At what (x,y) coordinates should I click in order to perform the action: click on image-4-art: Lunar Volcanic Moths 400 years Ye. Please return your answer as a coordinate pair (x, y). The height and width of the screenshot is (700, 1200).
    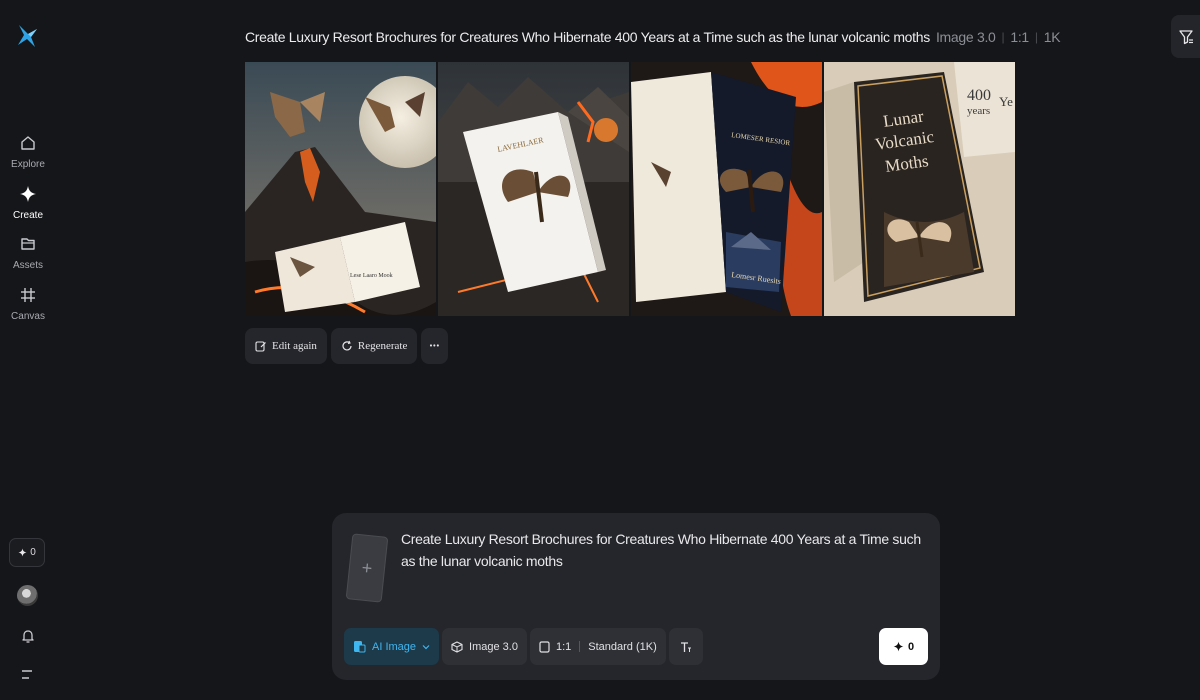
    Looking at the image, I should click on (919, 189).